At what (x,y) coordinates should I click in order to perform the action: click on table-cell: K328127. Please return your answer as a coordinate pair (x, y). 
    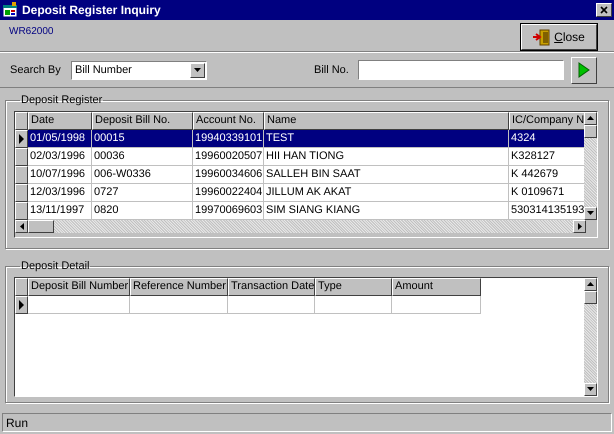
    Looking at the image, I should click on (546, 157).